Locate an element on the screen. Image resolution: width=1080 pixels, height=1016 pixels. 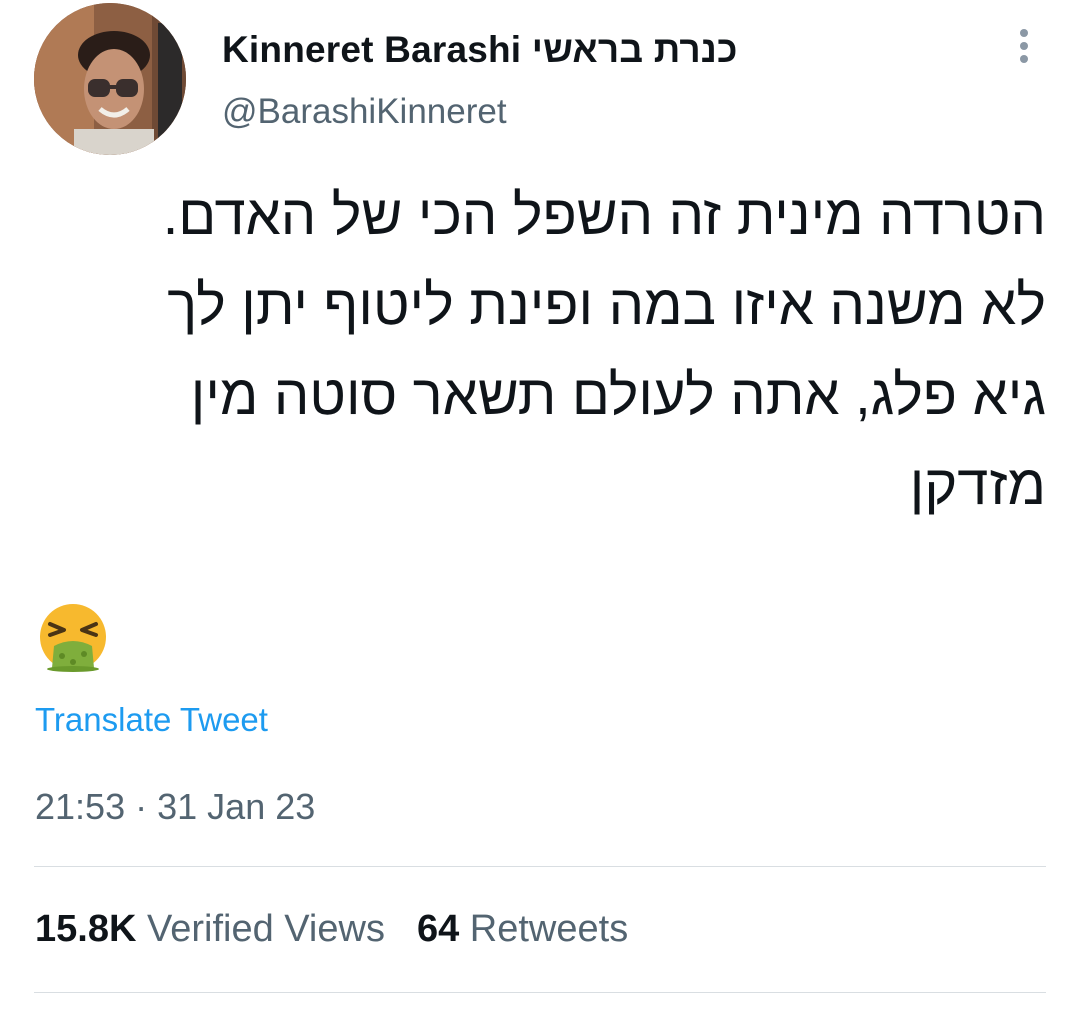
more-vertical-icon is located at coordinates (1024, 33).